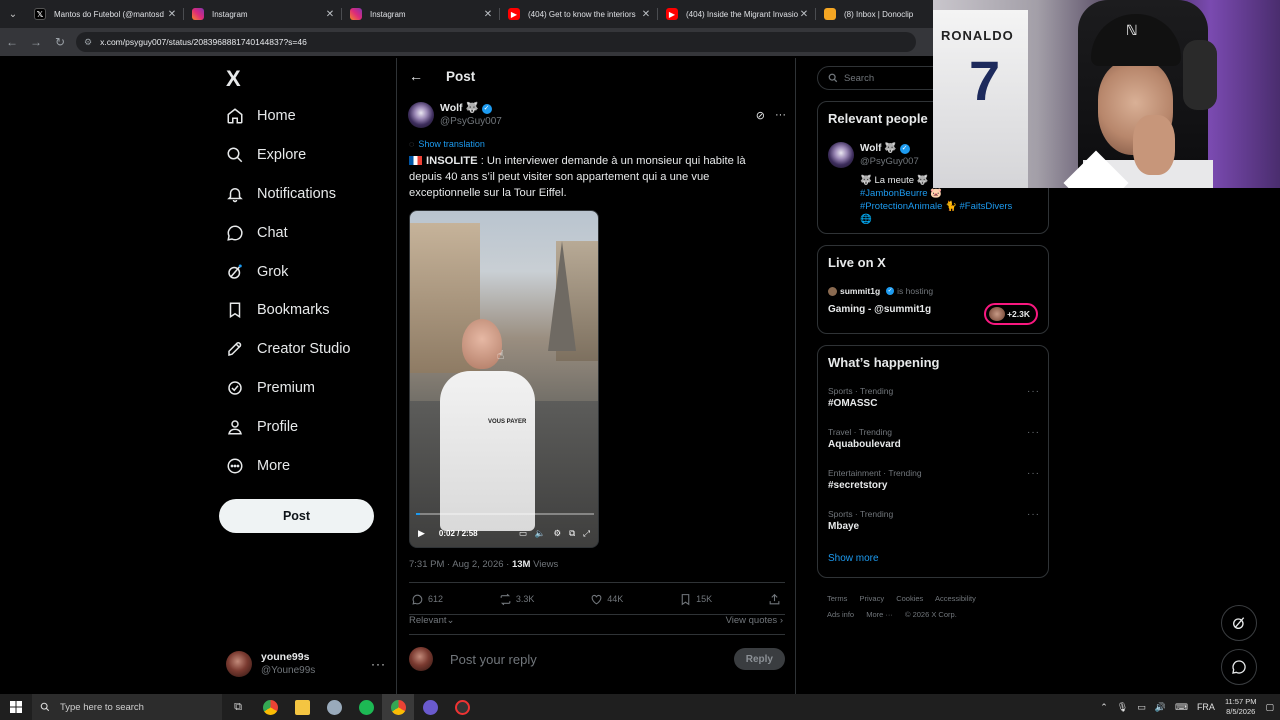 The height and width of the screenshot is (720, 1280). Describe the element at coordinates (516, 599) in the screenshot. I see `repost-action: 3.3K` at that location.